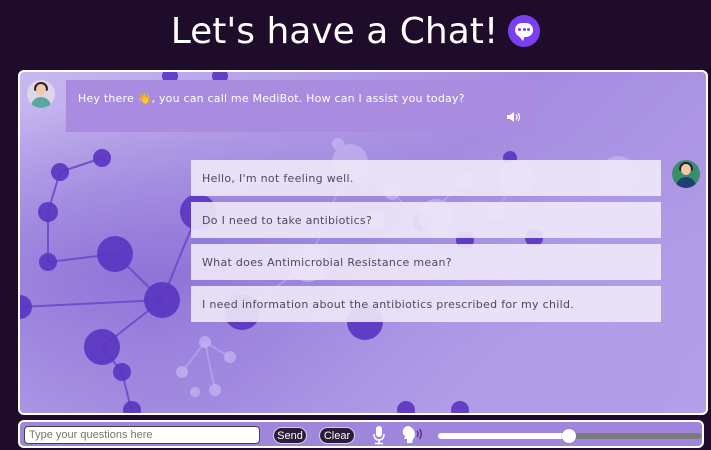 The height and width of the screenshot is (450, 711). Describe the element at coordinates (686, 174) in the screenshot. I see `user-avatar` at that location.